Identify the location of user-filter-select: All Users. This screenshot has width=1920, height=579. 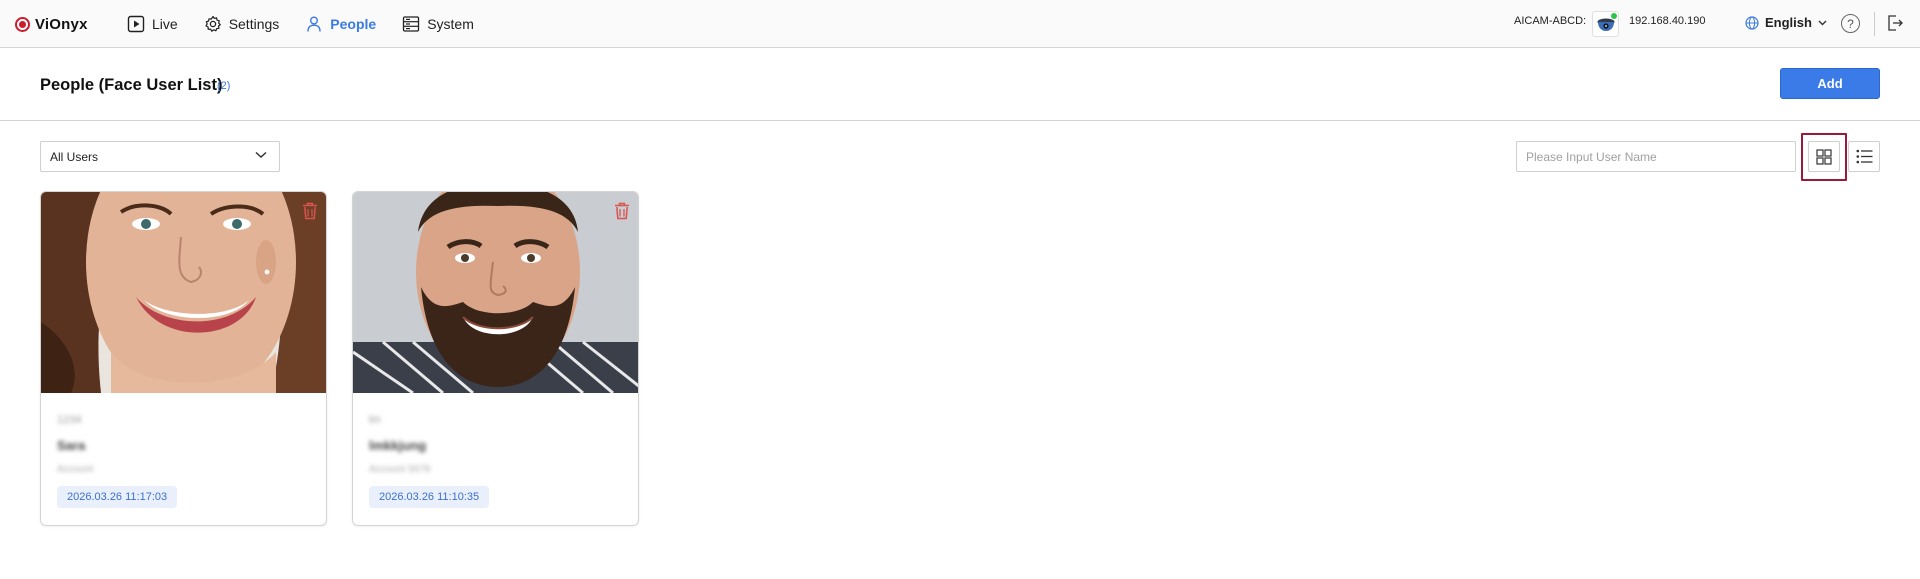
(160, 156).